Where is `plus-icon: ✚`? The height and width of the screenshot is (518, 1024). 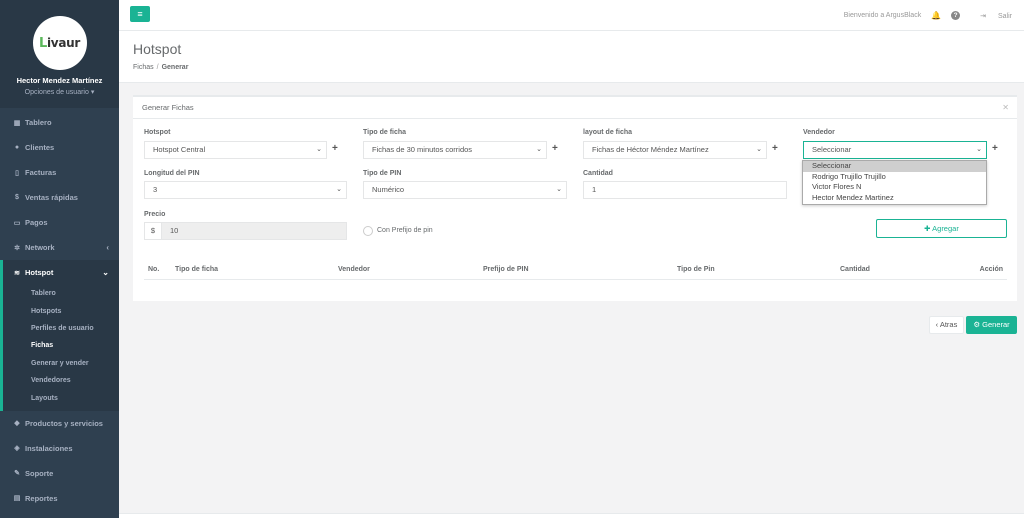 plus-icon: ✚ is located at coordinates (927, 228).